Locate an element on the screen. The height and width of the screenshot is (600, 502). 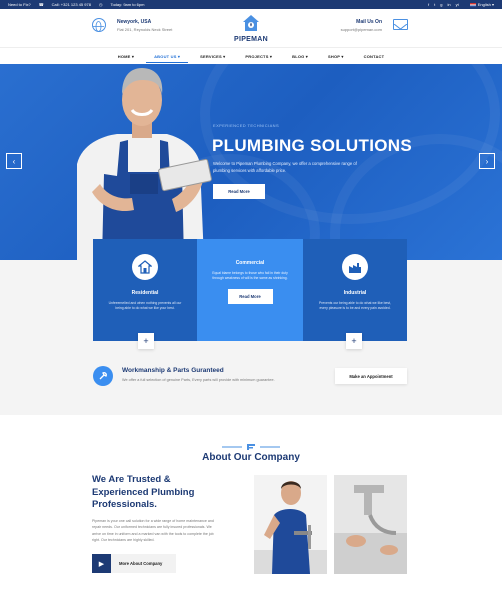
mail-title: Mail Us On is located at coordinates (369, 22).